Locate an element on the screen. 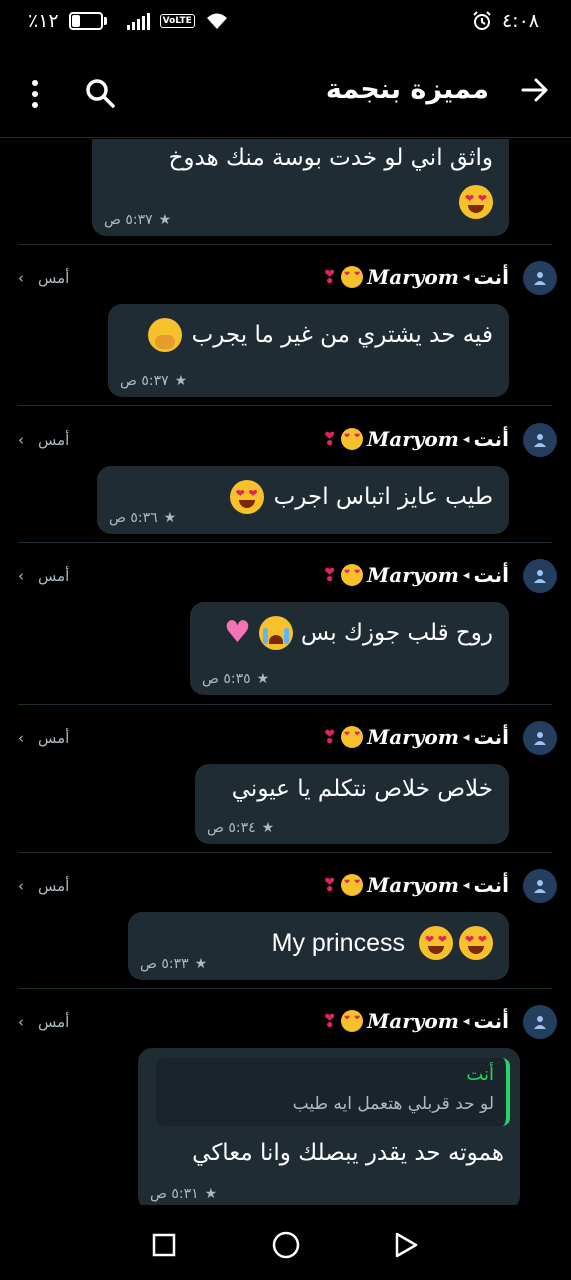 The height and width of the screenshot is (1280, 571). triangle-back-icon is located at coordinates (407, 1245).